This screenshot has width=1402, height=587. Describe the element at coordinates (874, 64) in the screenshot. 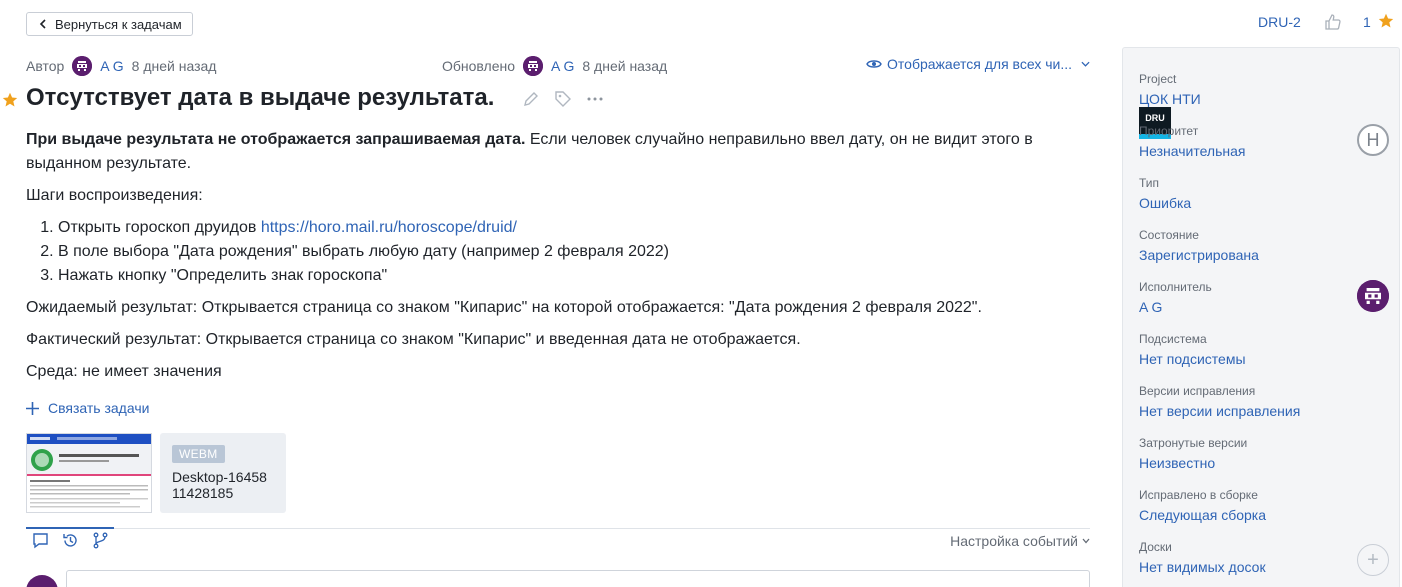

I see `eye-icon` at that location.